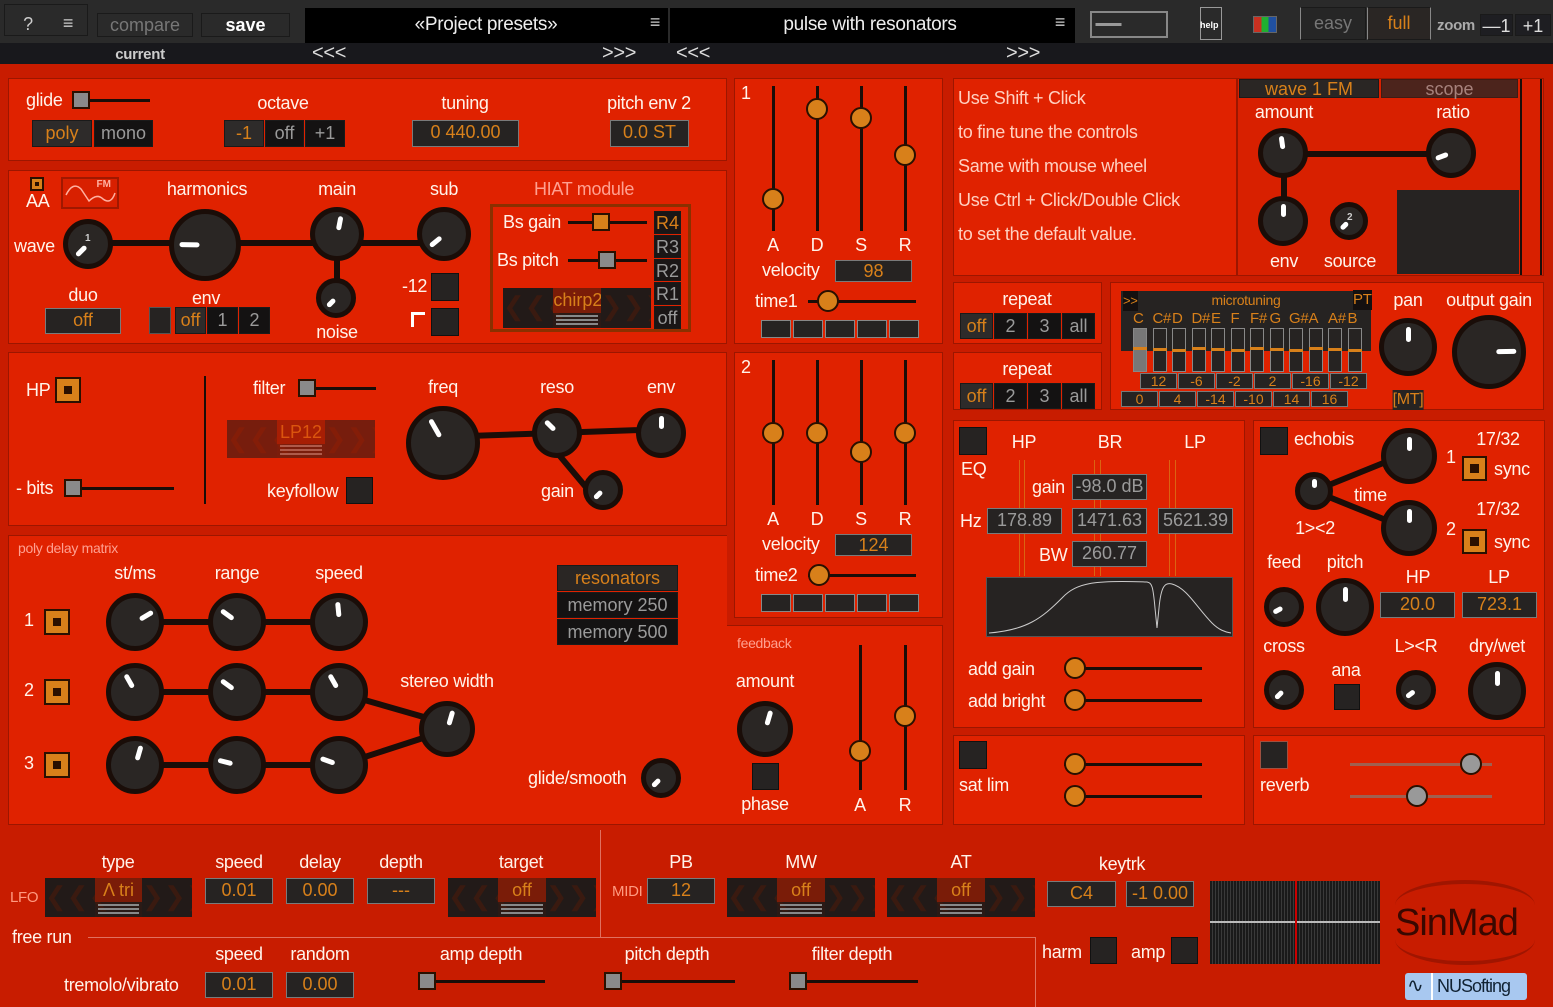  Describe the element at coordinates (1409, 528) in the screenshot. I see `time2-knob` at that location.